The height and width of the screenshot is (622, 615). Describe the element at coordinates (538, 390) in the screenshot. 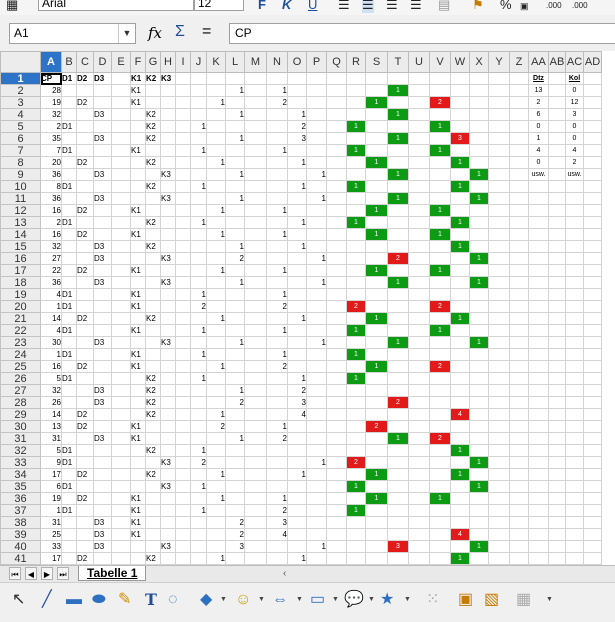

I see `cell-aa27` at that location.